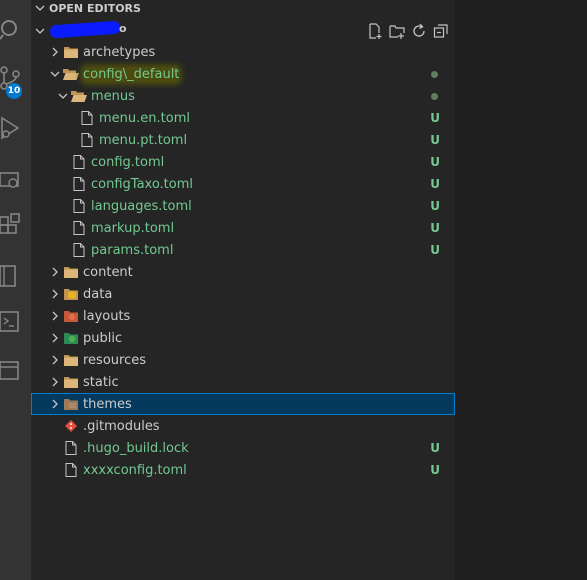 Image resolution: width=587 pixels, height=580 pixels. What do you see at coordinates (243, 118) in the screenshot?
I see `file-row: menu.en.toml U` at bounding box center [243, 118].